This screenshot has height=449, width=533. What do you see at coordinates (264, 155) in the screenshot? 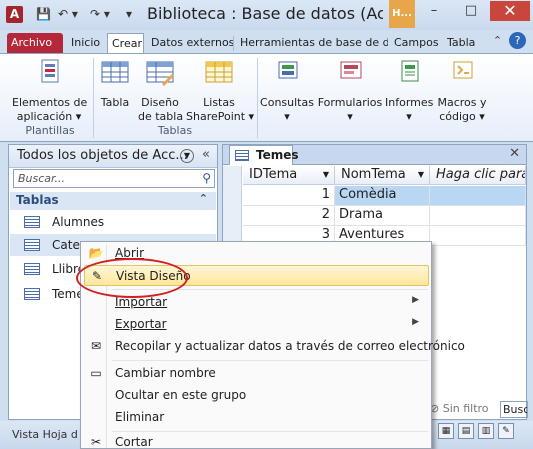
I see `tab-temes: Temes` at bounding box center [264, 155].